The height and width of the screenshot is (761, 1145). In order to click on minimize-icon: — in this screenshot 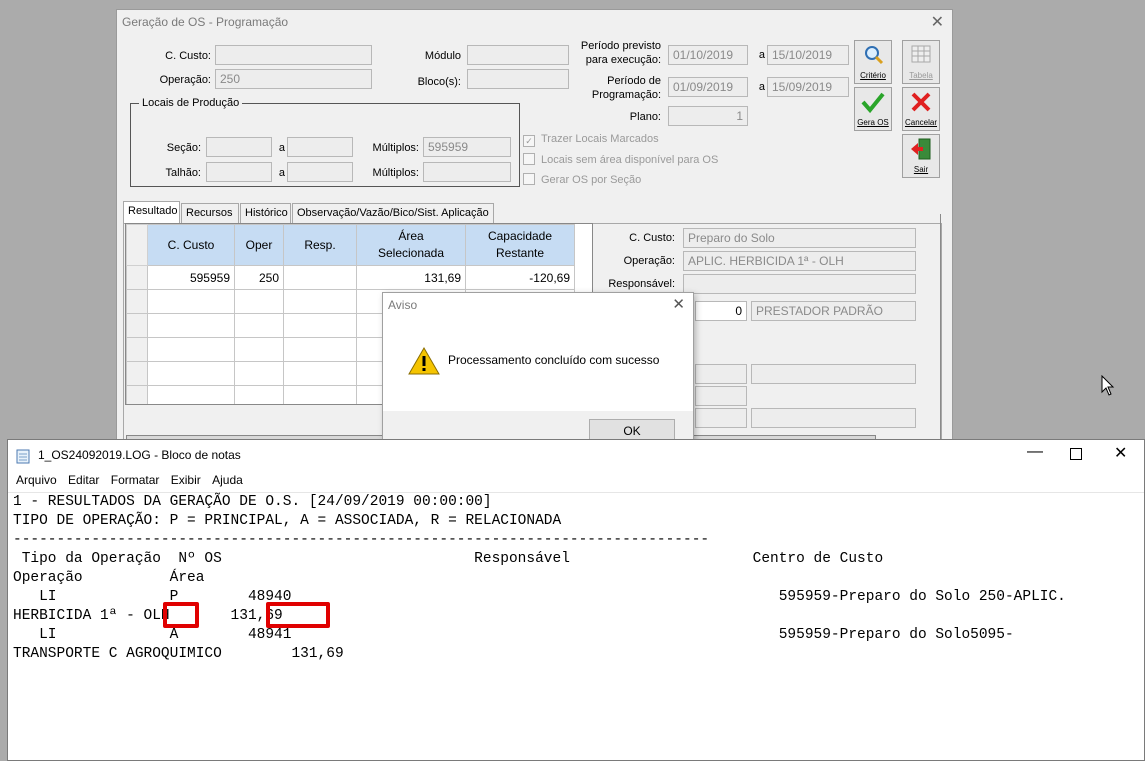, I will do `click(1035, 452)`.